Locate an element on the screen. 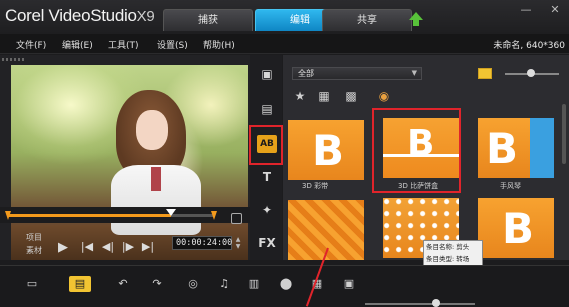  undo-icon: ↶ is located at coordinates (123, 284).